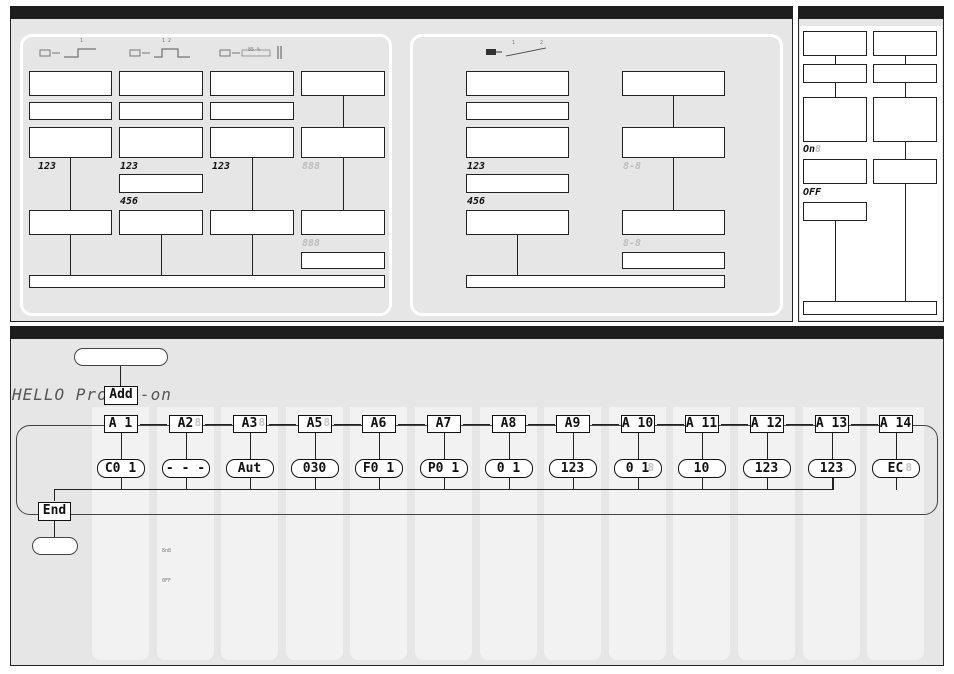  Describe the element at coordinates (167, 41) in the screenshot. I see `icon-label-2: 1 2` at that location.